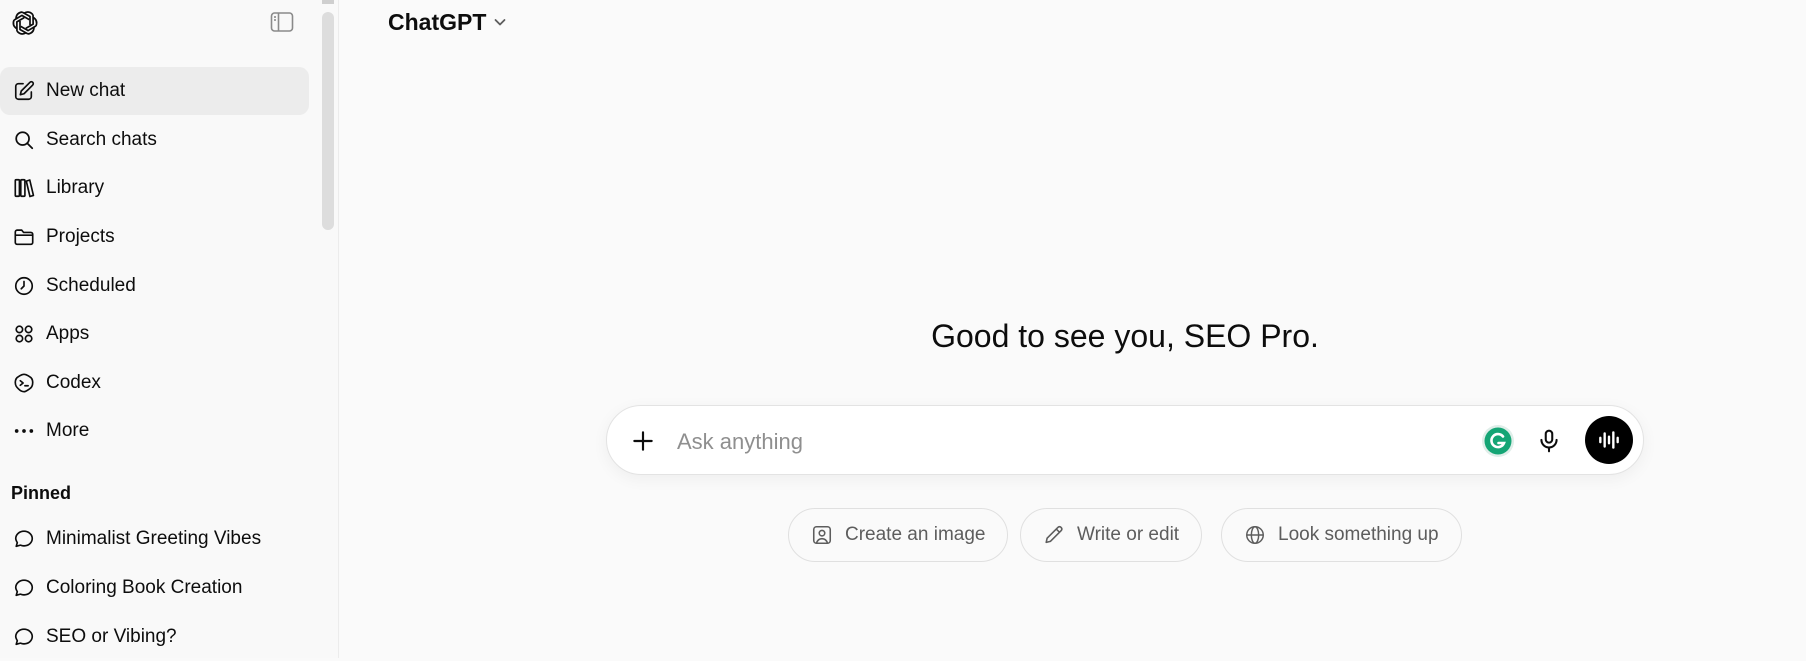 The height and width of the screenshot is (661, 1806). Describe the element at coordinates (1498, 441) in the screenshot. I see `grammarly-icon` at that location.